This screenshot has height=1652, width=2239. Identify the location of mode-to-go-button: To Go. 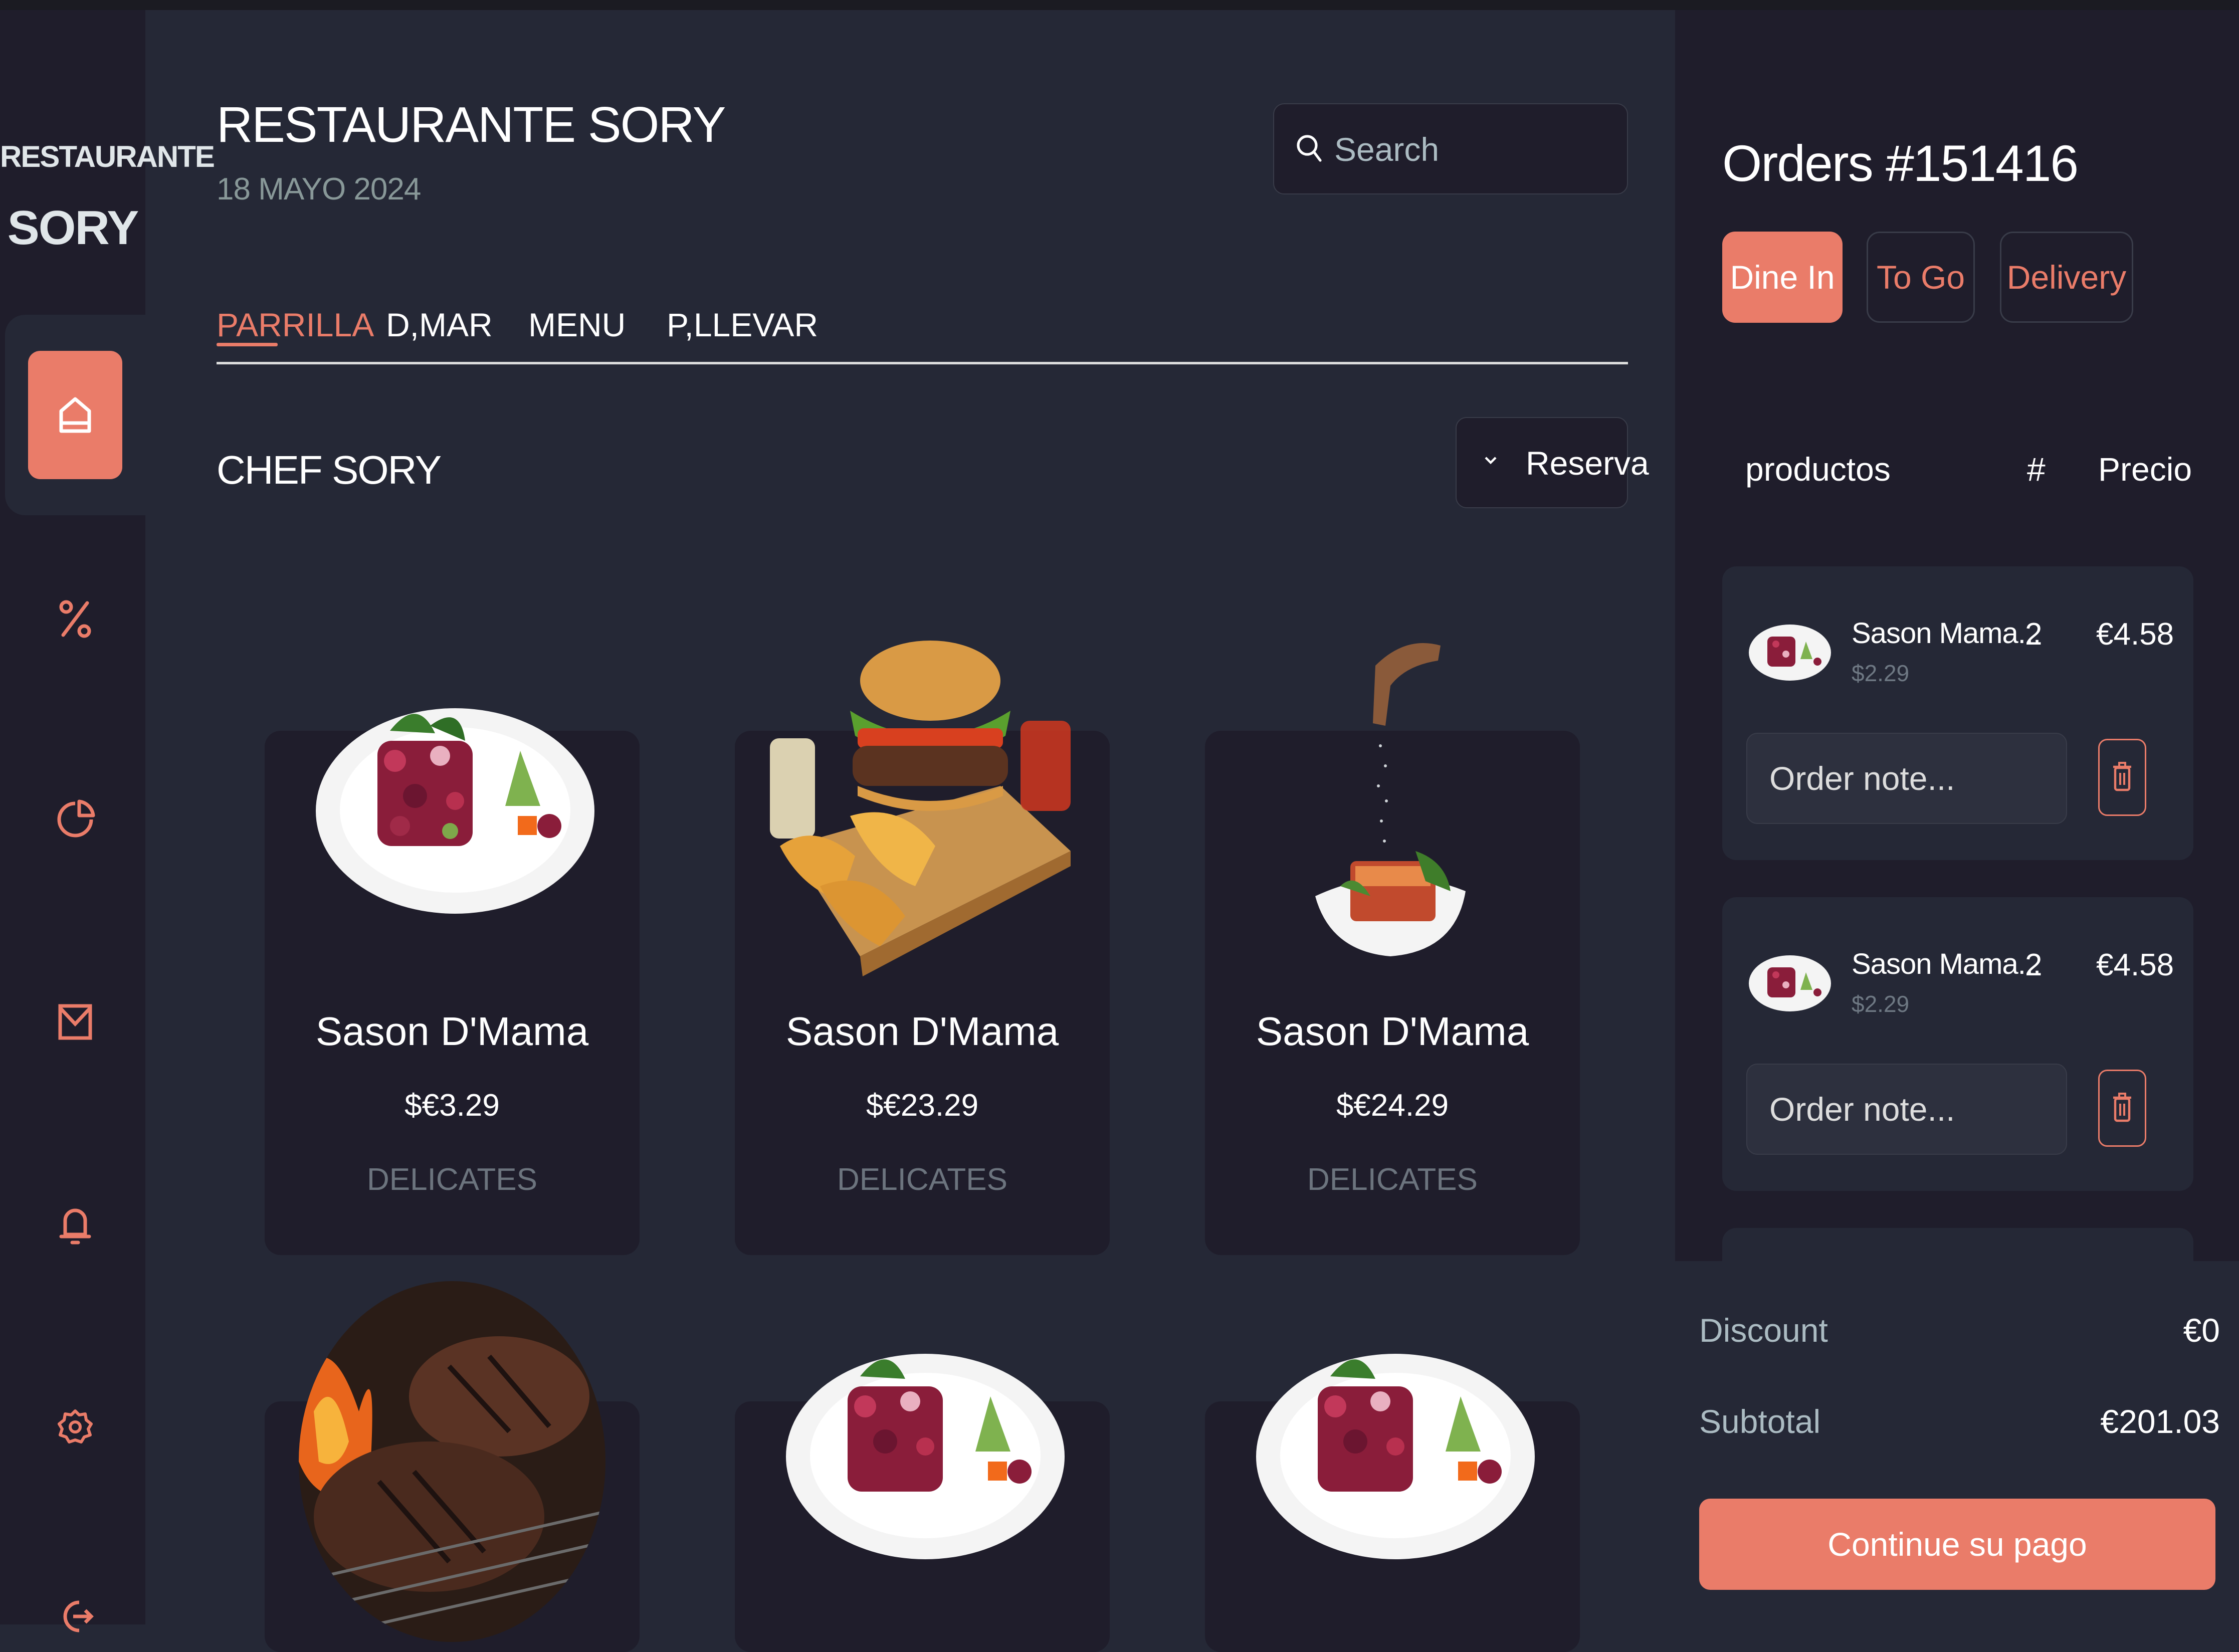
(1921, 278).